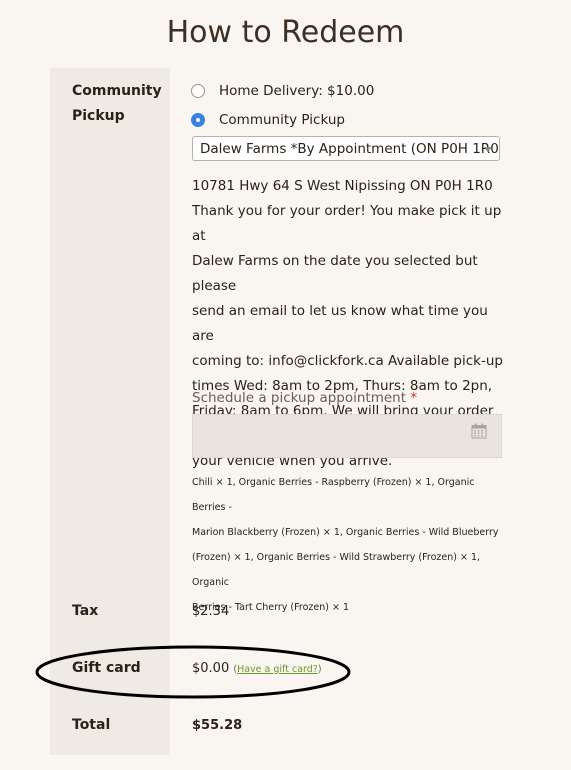 This screenshot has width=571, height=770. Describe the element at coordinates (296, 91) in the screenshot. I see `home-delivery-label: Home Delivery: $10.00` at that location.